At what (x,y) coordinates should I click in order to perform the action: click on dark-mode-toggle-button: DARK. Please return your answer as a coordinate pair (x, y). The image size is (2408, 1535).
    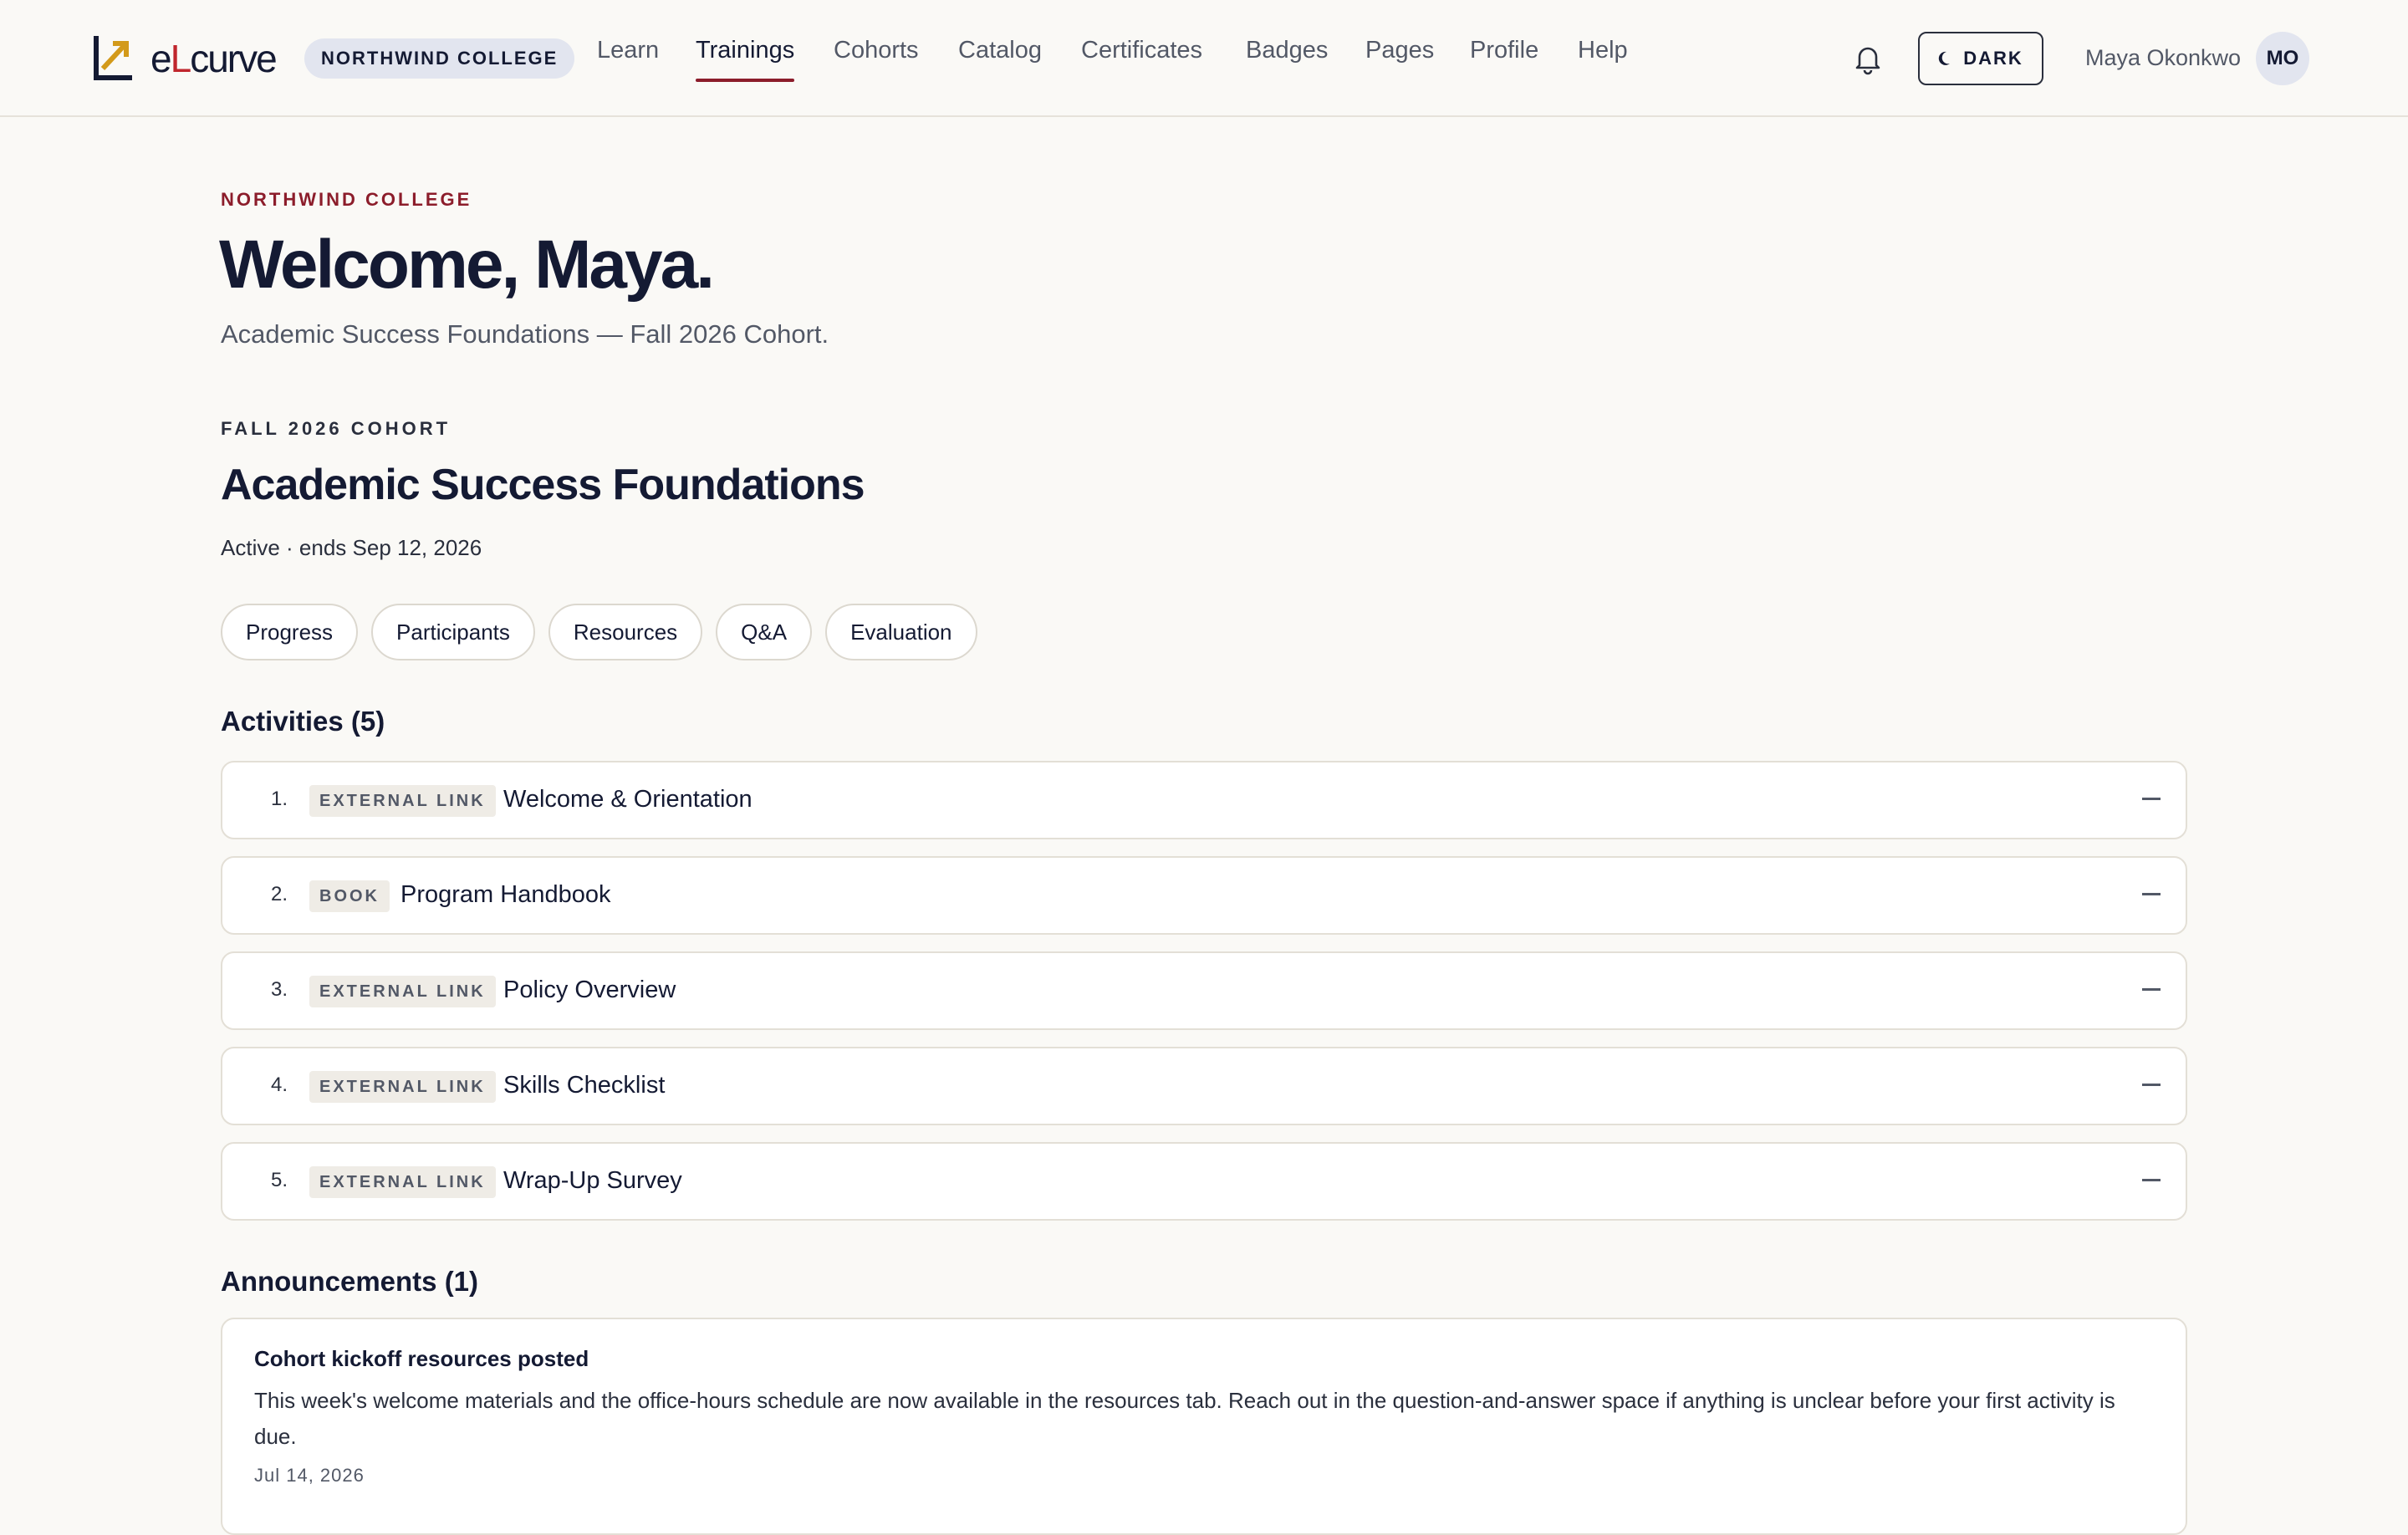
    Looking at the image, I should click on (1981, 58).